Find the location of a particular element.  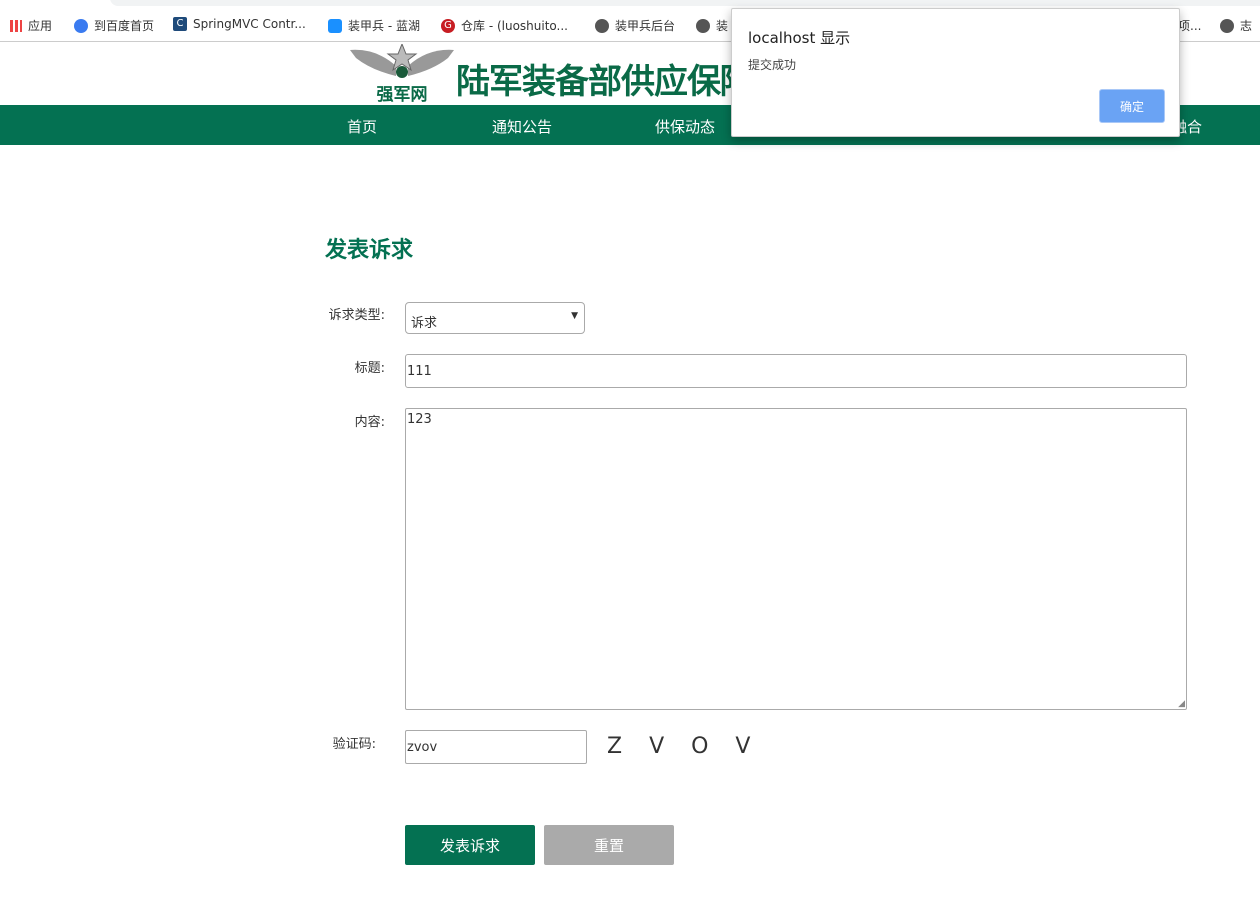

captcha-label: 验证码: is located at coordinates (354, 744).